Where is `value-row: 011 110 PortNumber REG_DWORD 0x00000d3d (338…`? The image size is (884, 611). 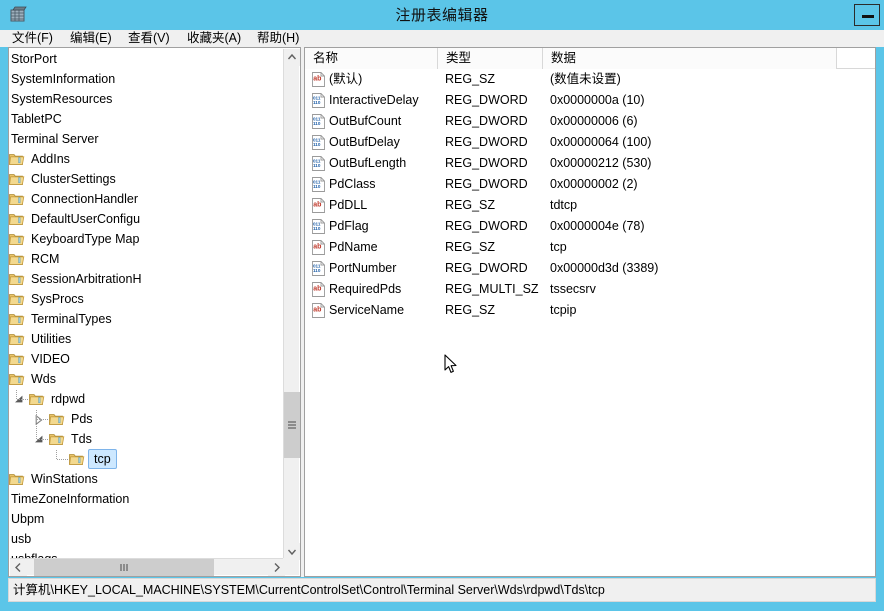
value-row: 011 110 PortNumber REG_DWORD 0x00000d3d (338… is located at coordinates (590, 268).